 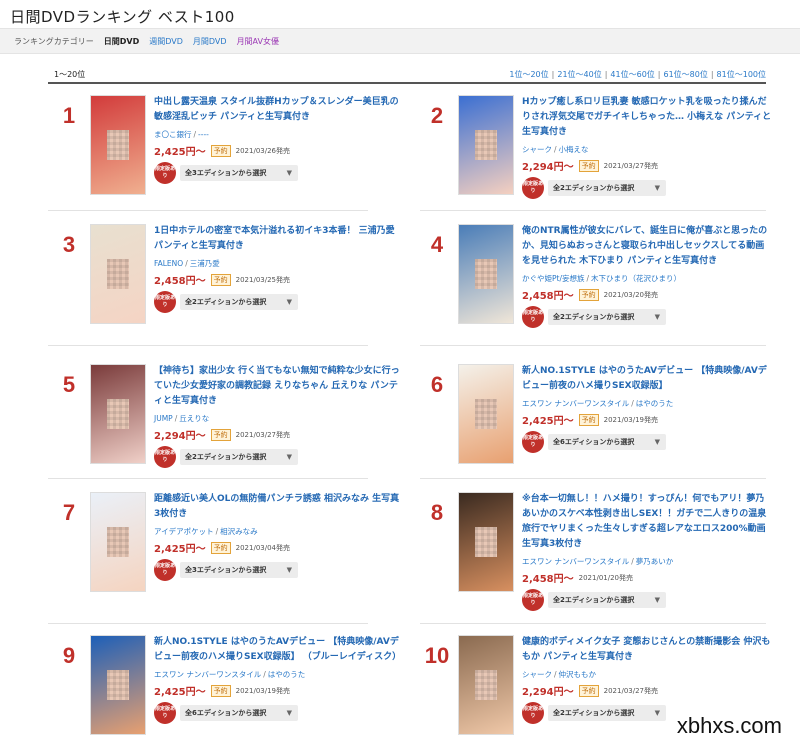 What do you see at coordinates (555, 149) in the screenshot?
I see `item-meta: シャーク / 小梅えな` at bounding box center [555, 149].